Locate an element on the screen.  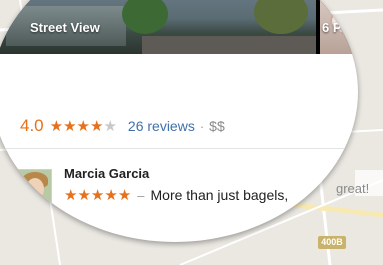
reviewer-name: Marcia Garcia is located at coordinates (106, 173).